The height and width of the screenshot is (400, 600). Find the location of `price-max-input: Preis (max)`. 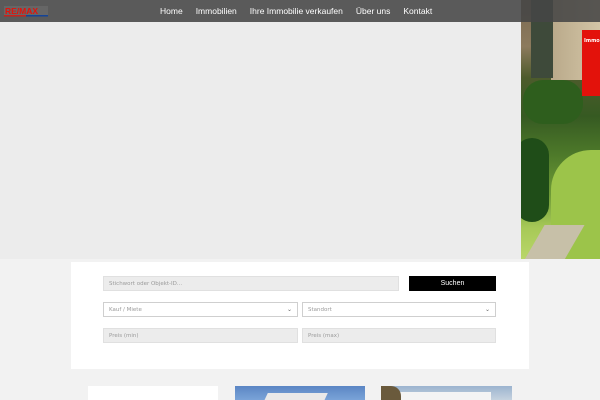

price-max-input: Preis (max) is located at coordinates (399, 335).